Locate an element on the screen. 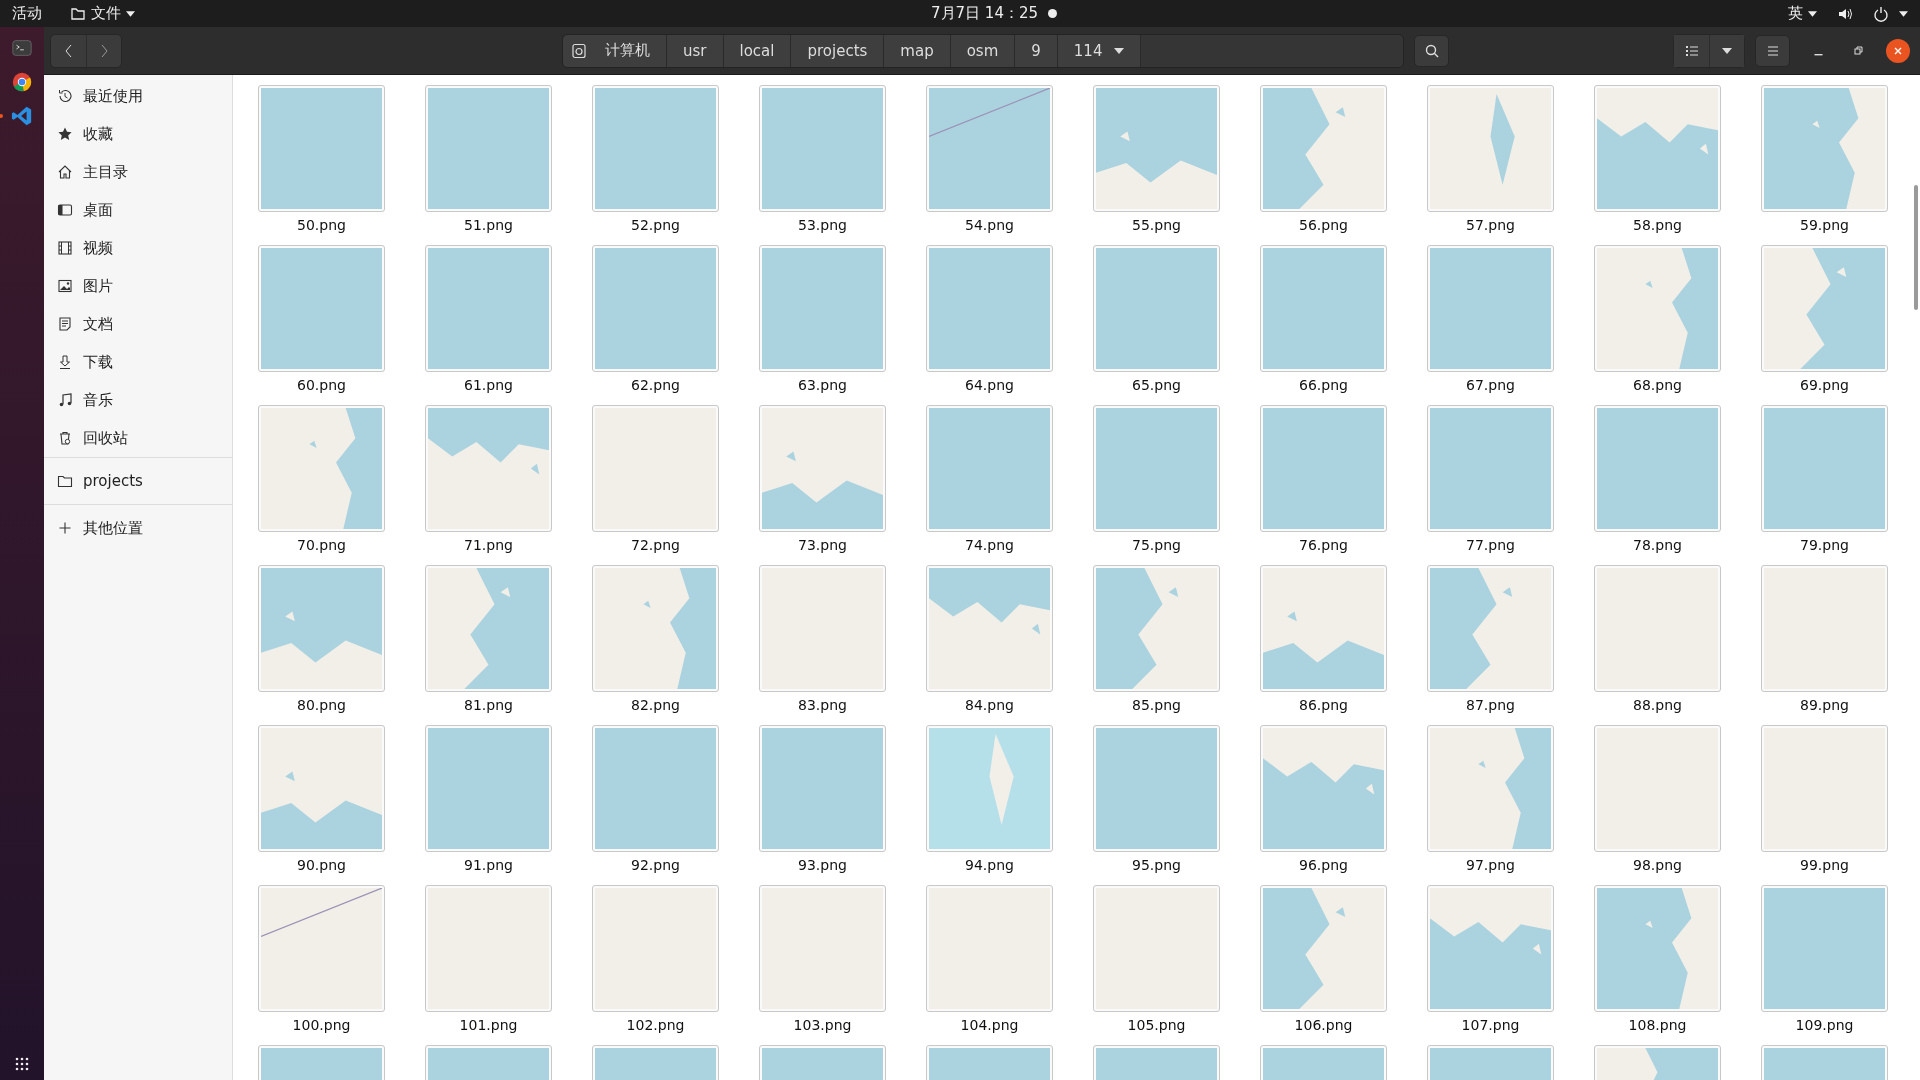 Image resolution: width=1920 pixels, height=1080 pixels. browser-icon is located at coordinates (22, 82).